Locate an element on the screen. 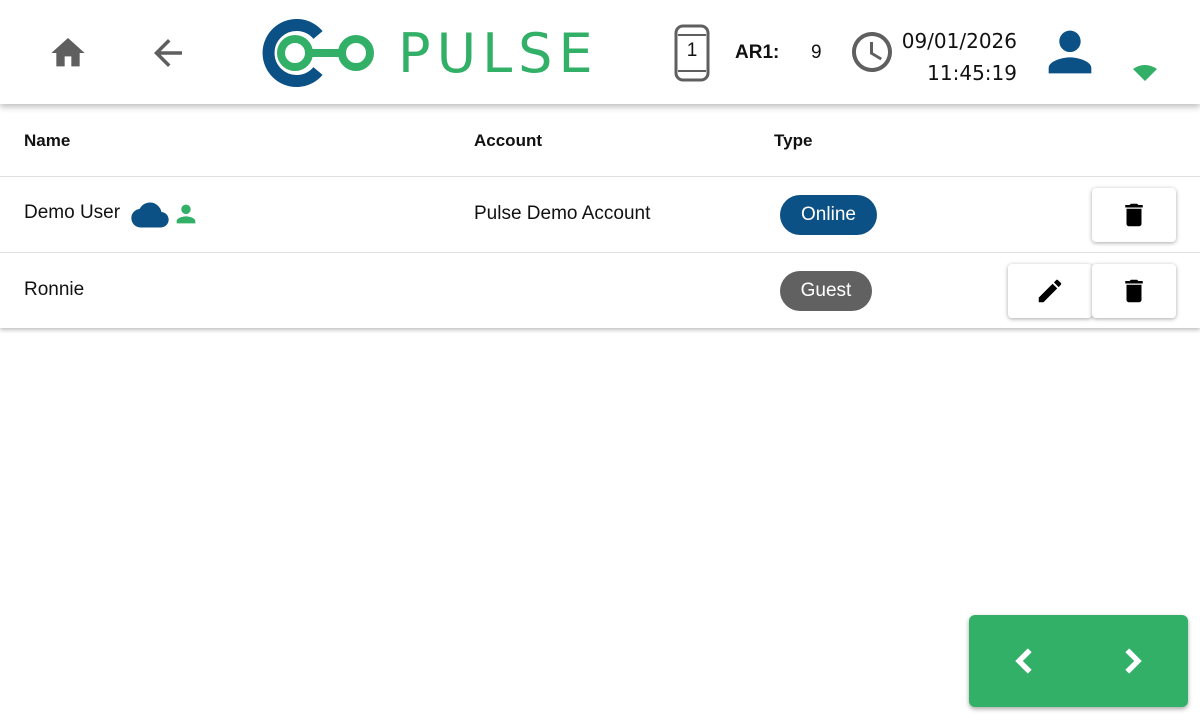  back-button is located at coordinates (168, 53).